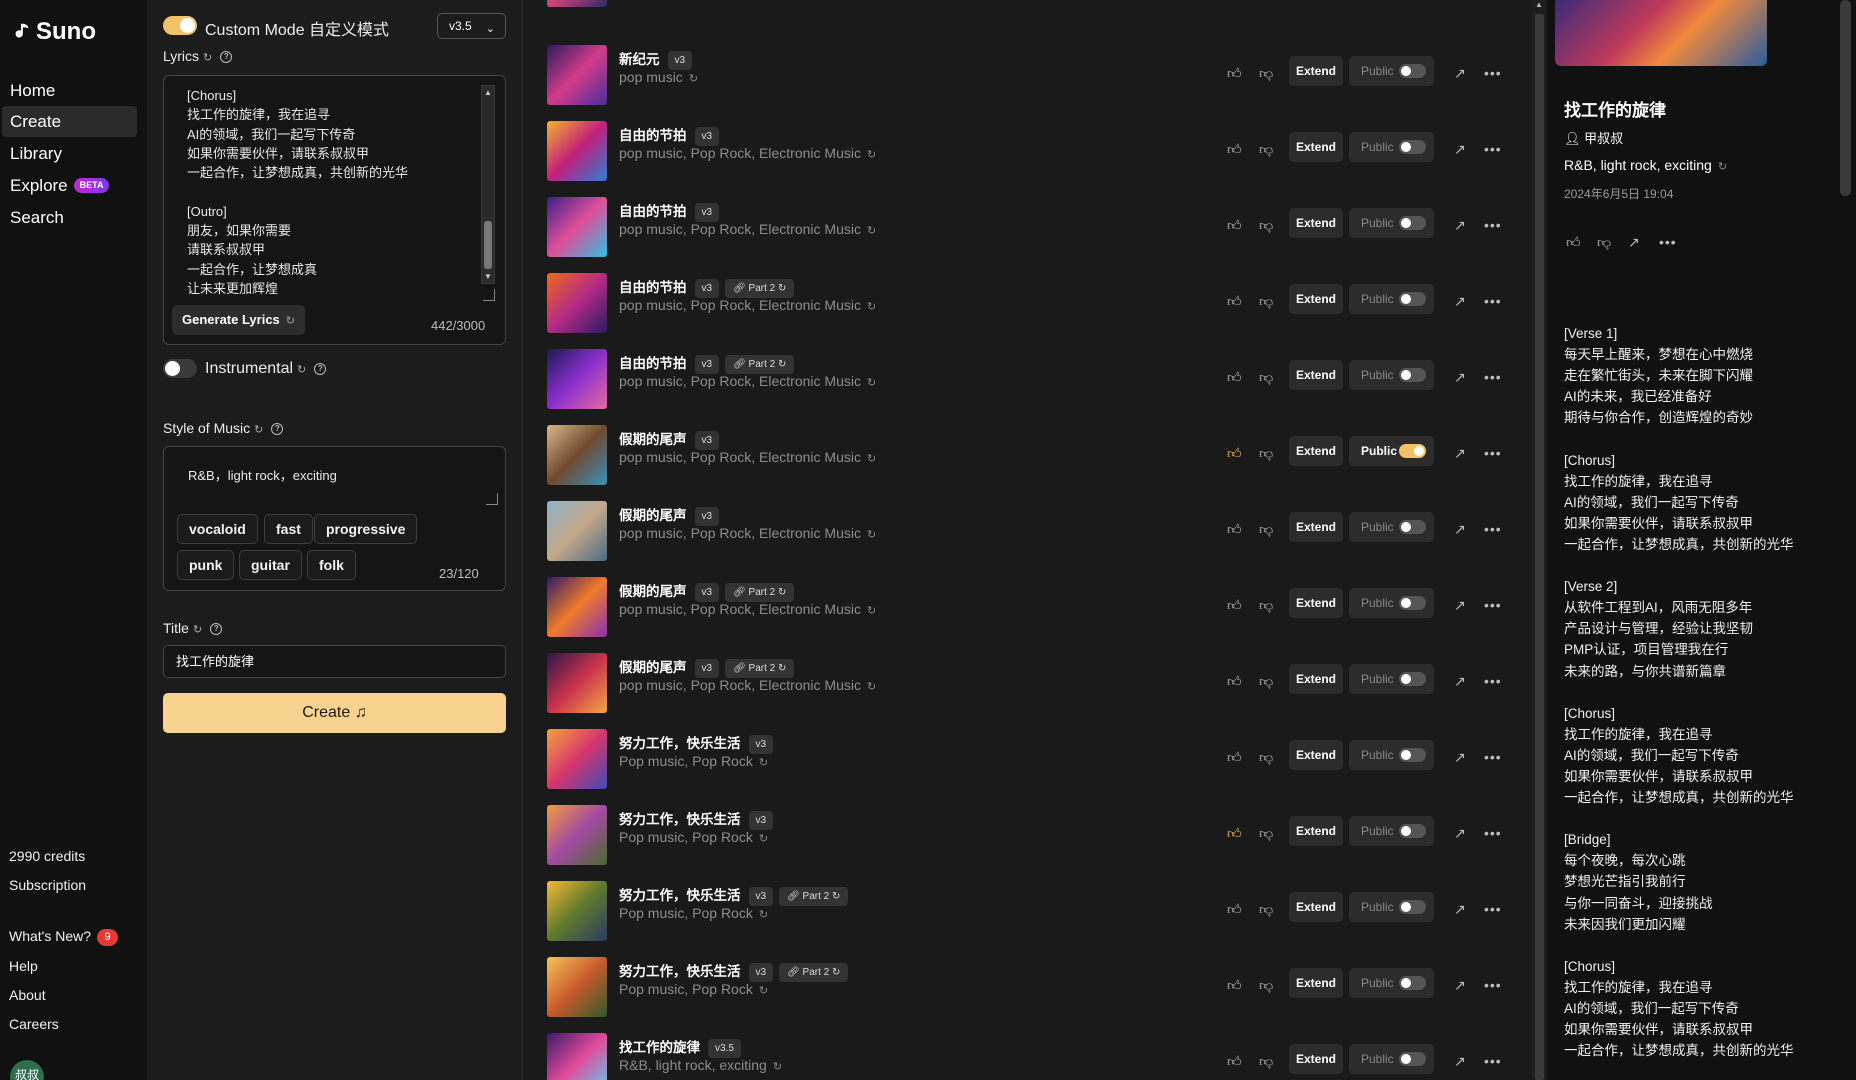 This screenshot has width=1856, height=1080. I want to click on scroll-up-icon: ▲, so click(1539, 4).